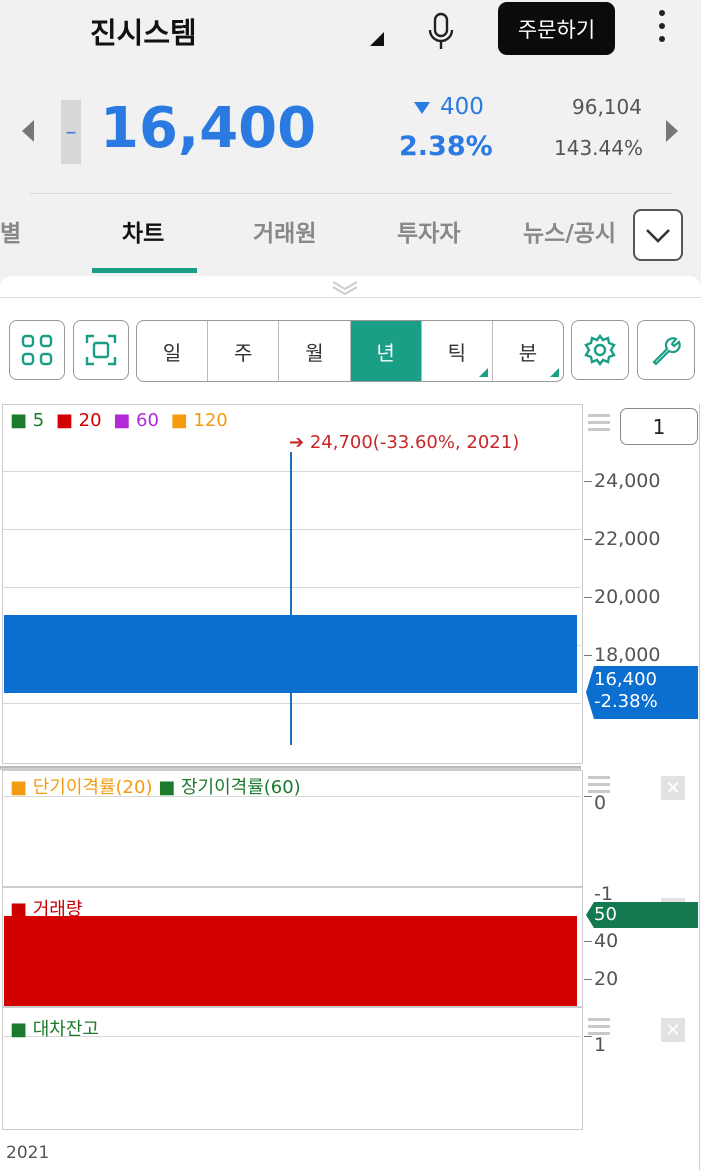  I want to click on fullscreen-button, so click(101, 350).